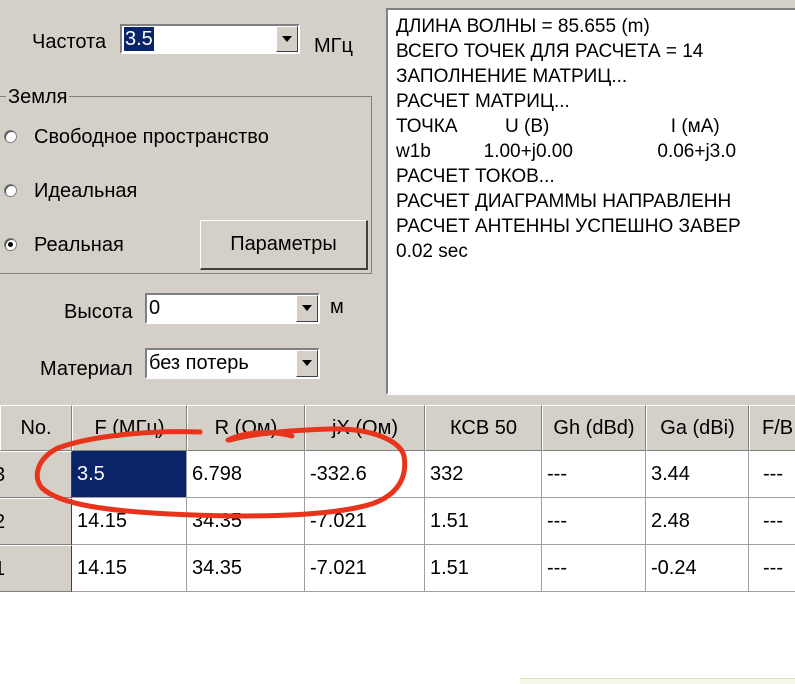 The width and height of the screenshot is (795, 684). I want to click on radio-ideal-label: Идеальная, so click(85, 191).